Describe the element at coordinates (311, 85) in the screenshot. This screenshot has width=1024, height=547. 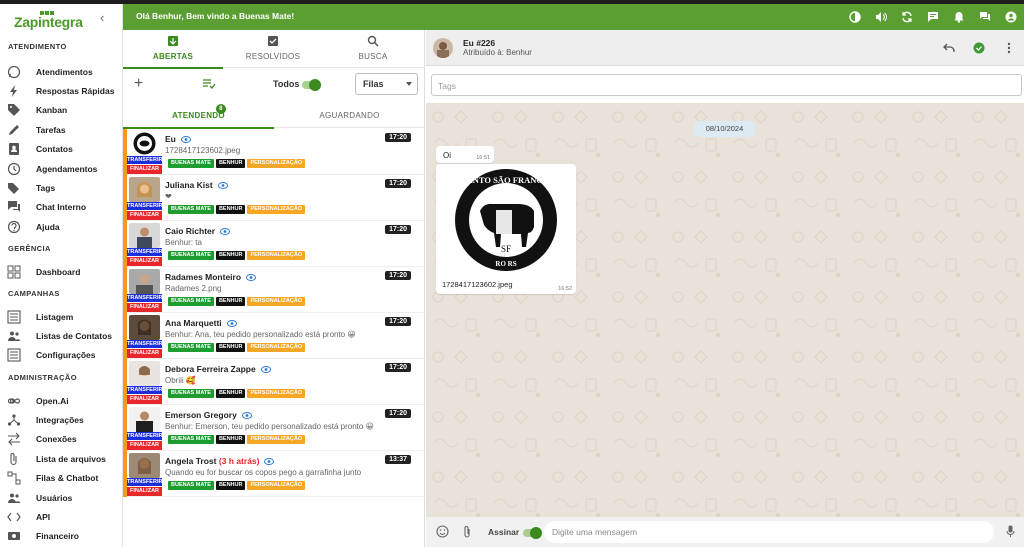
I see `show-all-toggle` at that location.